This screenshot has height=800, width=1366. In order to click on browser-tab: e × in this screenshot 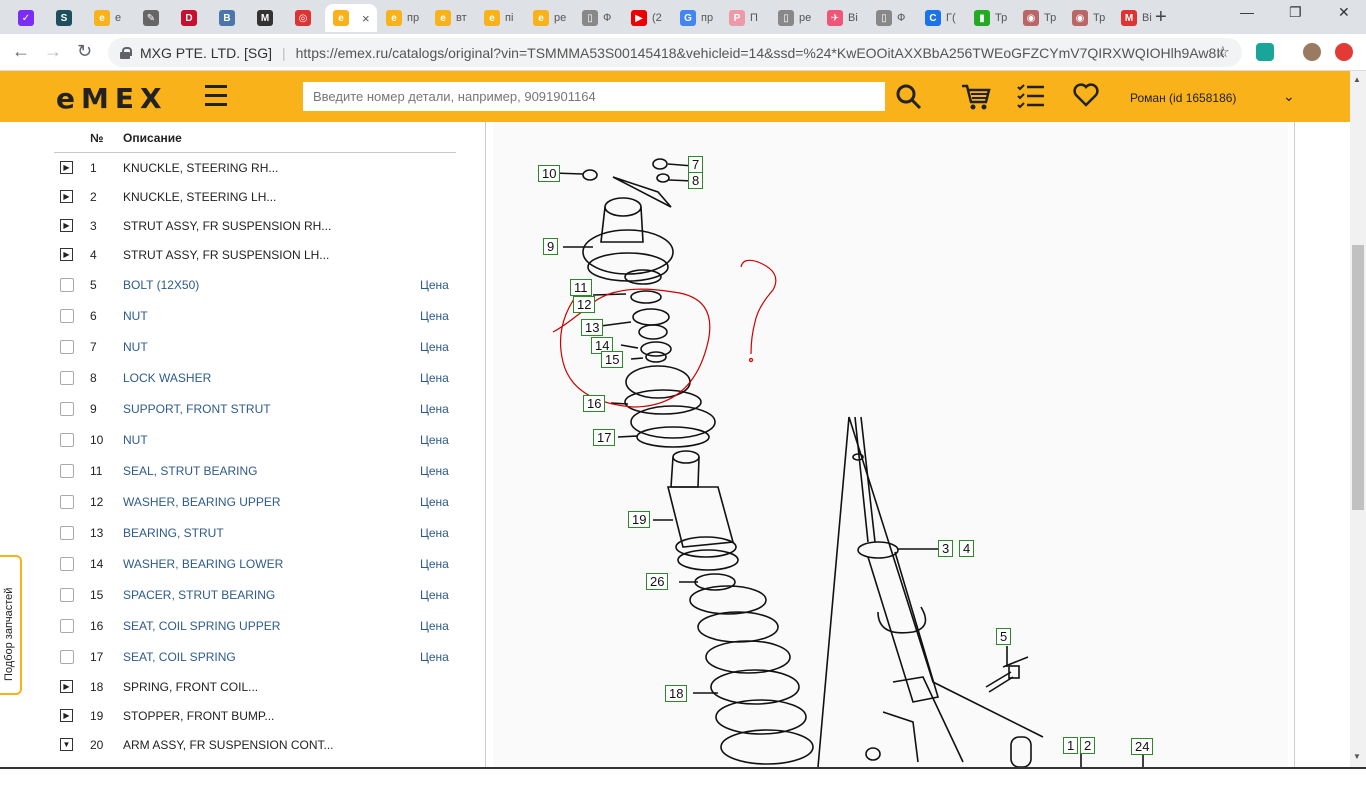, I will do `click(351, 18)`.